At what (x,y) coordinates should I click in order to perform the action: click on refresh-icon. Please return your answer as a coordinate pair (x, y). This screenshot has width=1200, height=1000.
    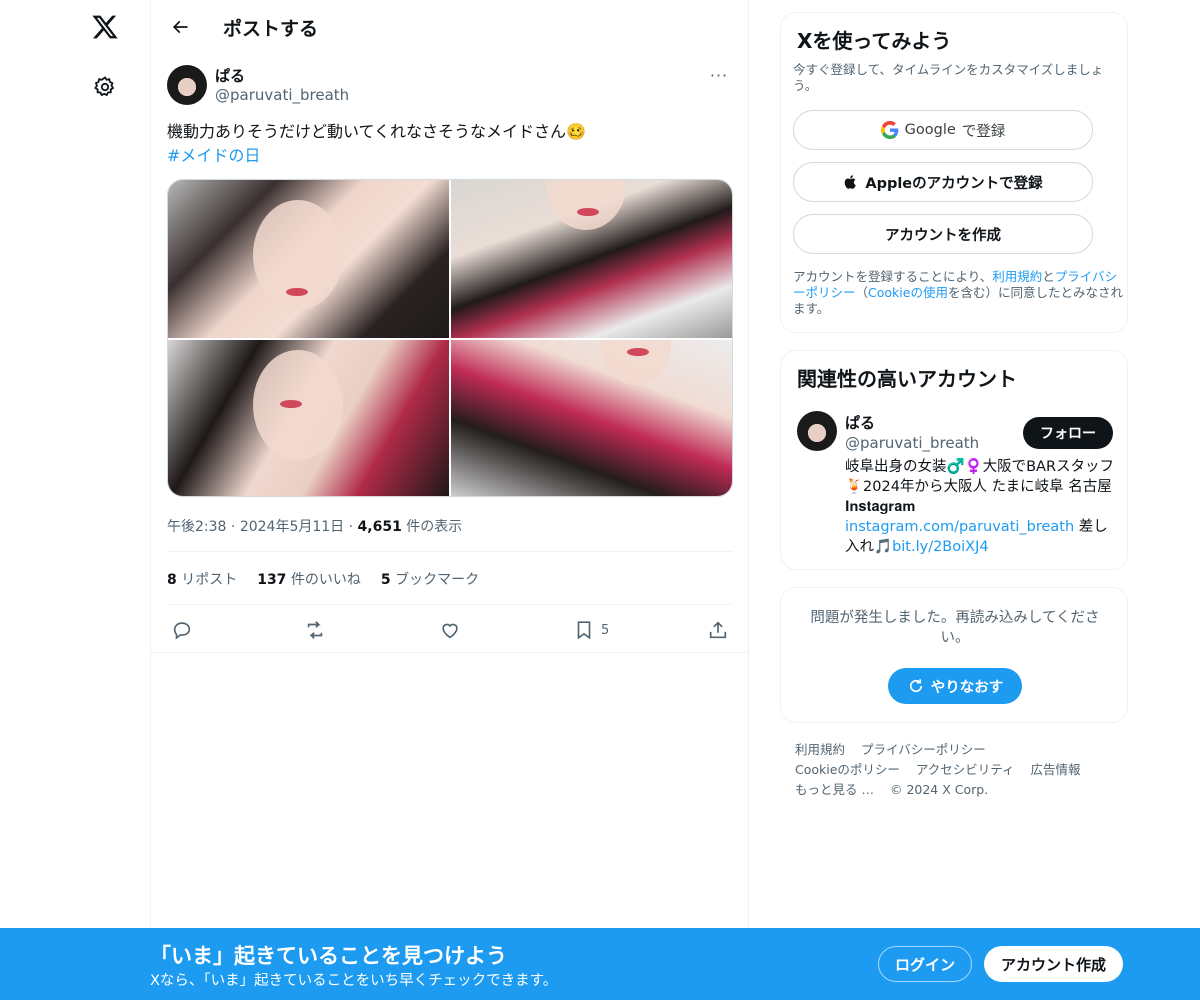
    Looking at the image, I should click on (915, 686).